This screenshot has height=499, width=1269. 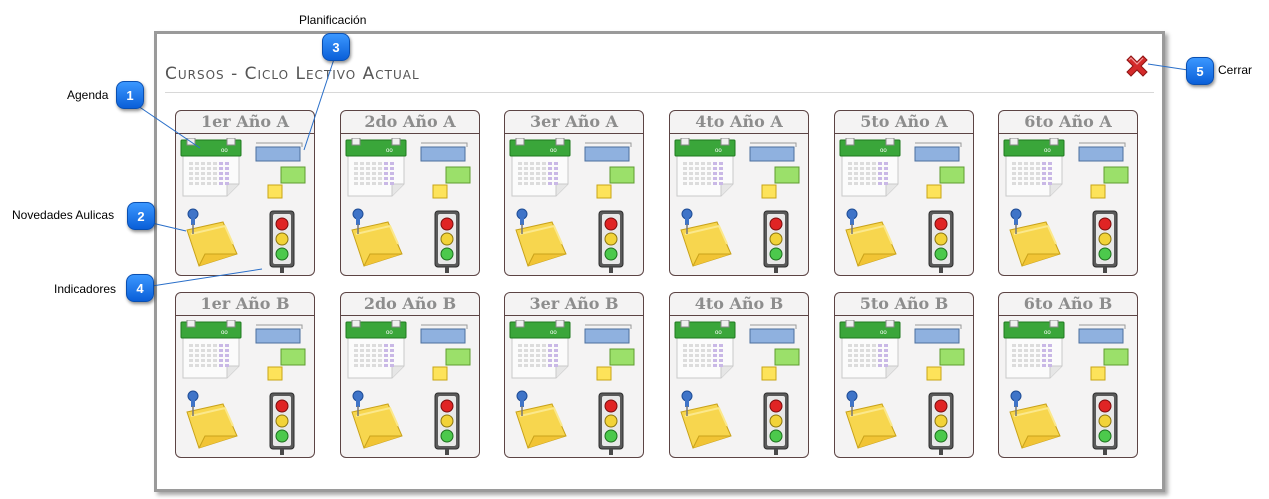 What do you see at coordinates (245, 193) in the screenshot?
I see `course-card-1a: 1er Año A oo` at bounding box center [245, 193].